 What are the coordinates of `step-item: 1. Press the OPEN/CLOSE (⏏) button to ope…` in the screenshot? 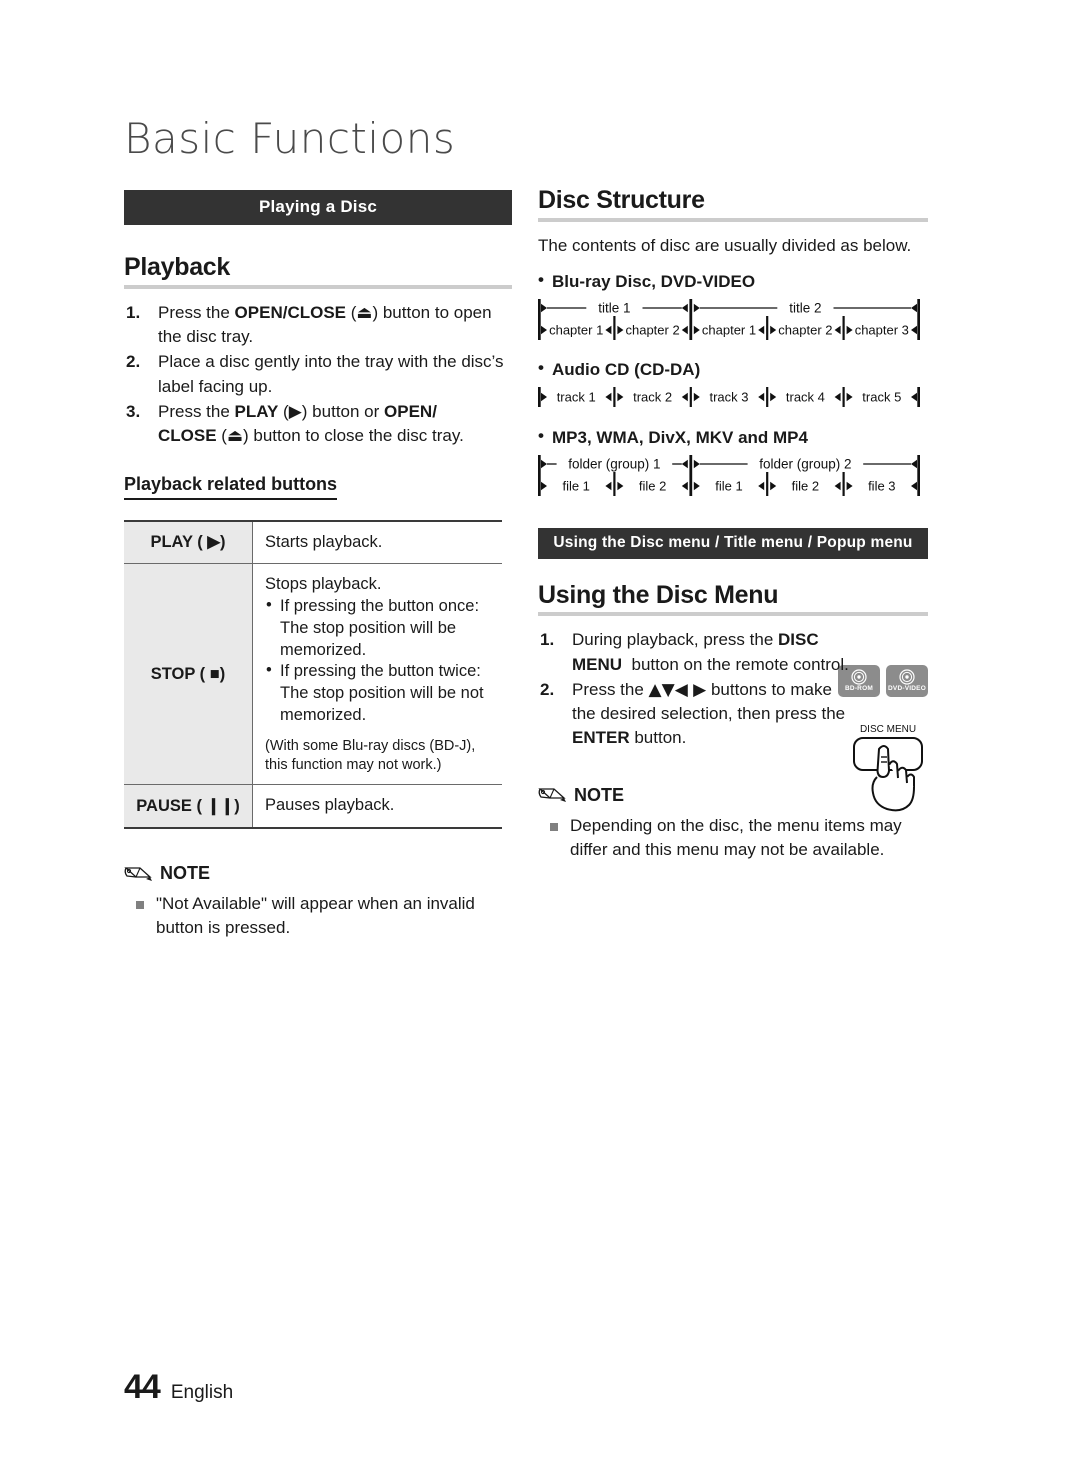 It's located at (318, 325).